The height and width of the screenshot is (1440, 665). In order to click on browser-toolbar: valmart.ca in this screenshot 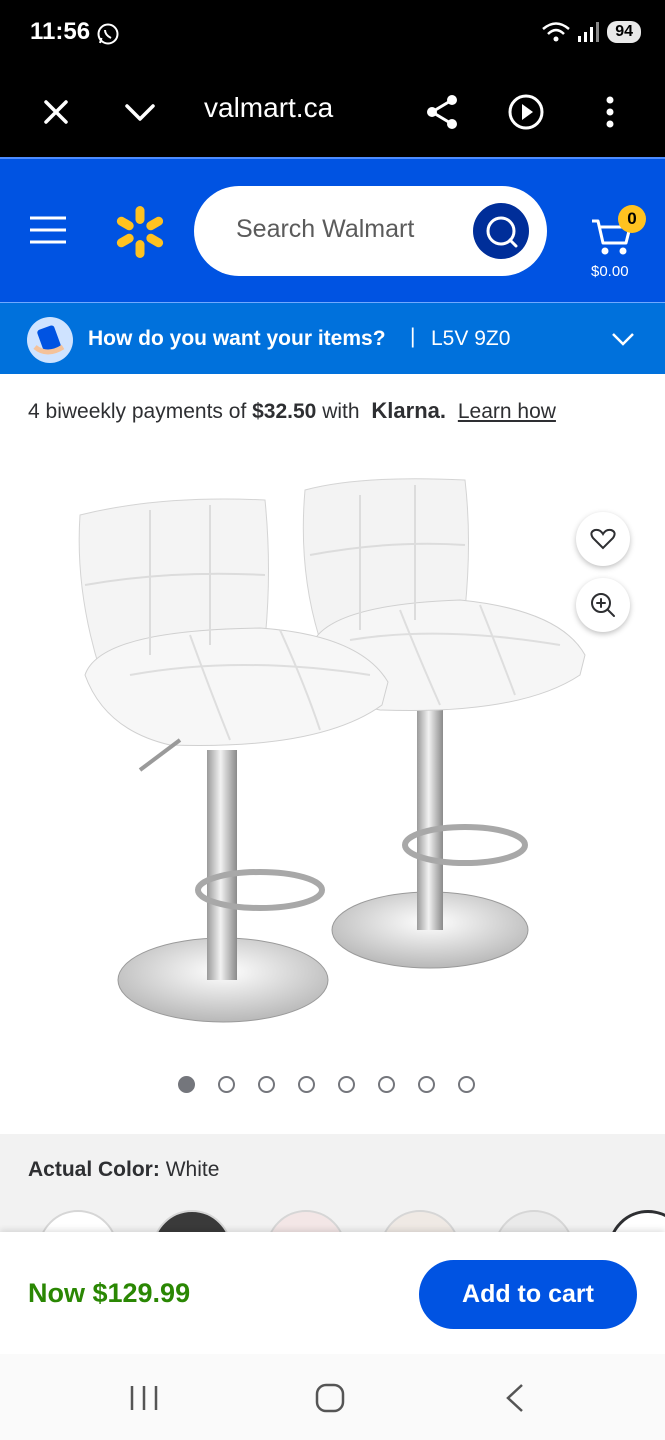, I will do `click(332, 113)`.